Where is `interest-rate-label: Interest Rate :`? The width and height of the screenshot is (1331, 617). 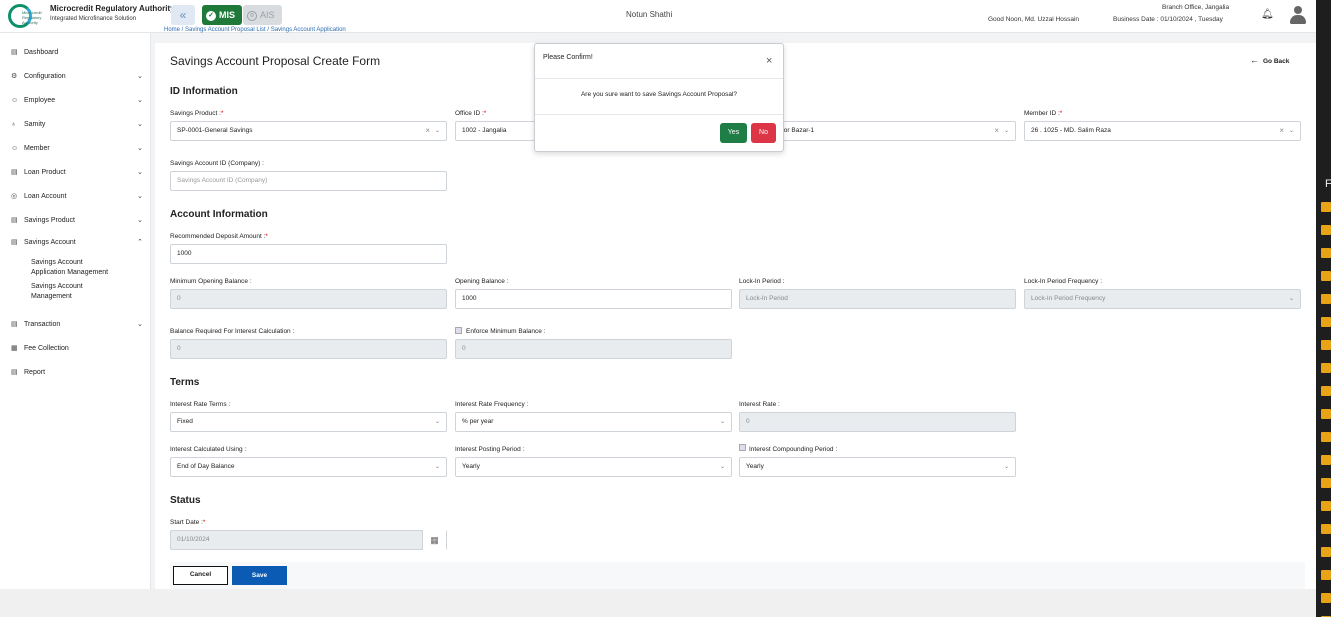
interest-rate-label: Interest Rate : is located at coordinates (759, 404).